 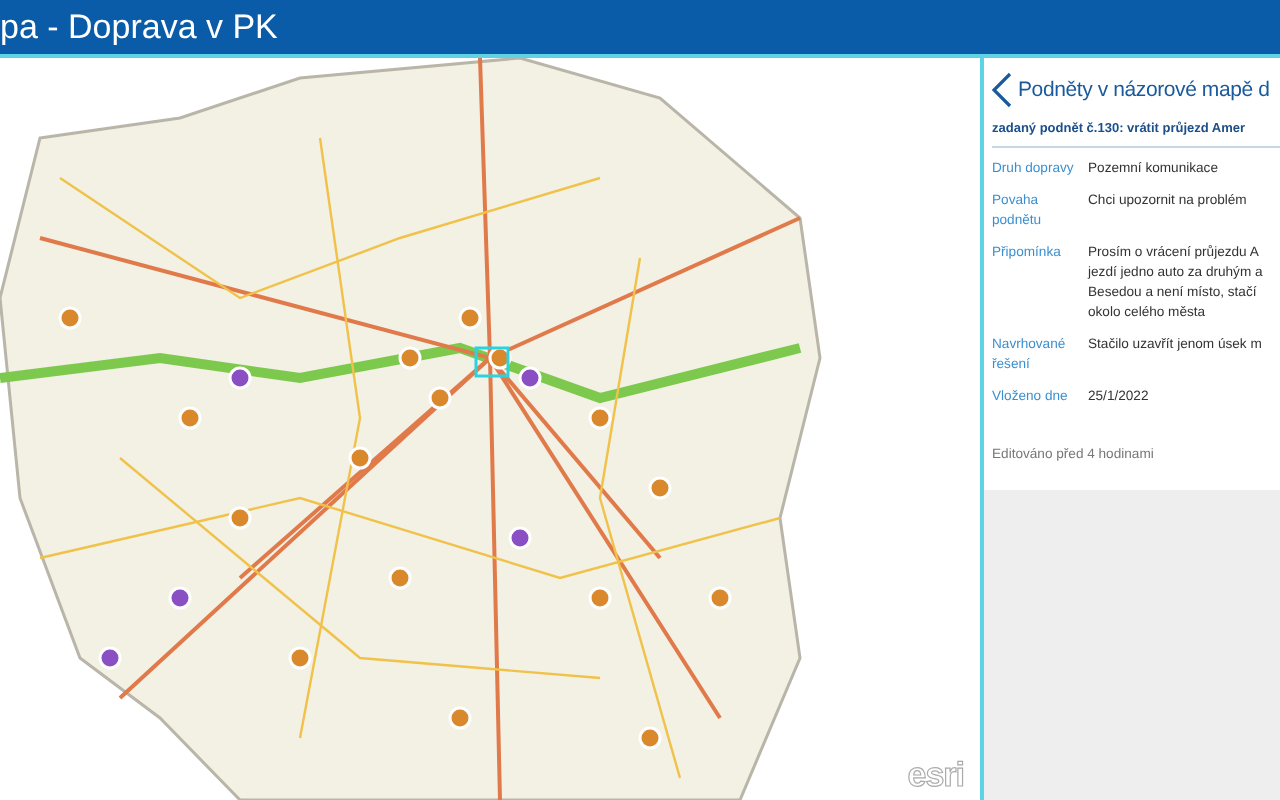 What do you see at coordinates (935, 776) in the screenshot?
I see `esri-logo: esri` at bounding box center [935, 776].